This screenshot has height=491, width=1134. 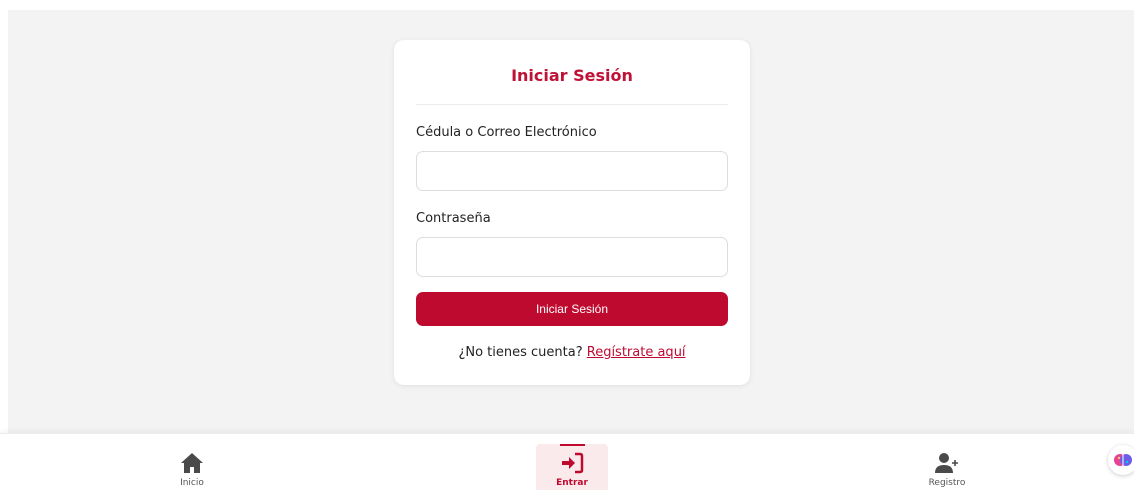 What do you see at coordinates (572, 309) in the screenshot?
I see `login-submit-button: Iniciar Sesión` at bounding box center [572, 309].